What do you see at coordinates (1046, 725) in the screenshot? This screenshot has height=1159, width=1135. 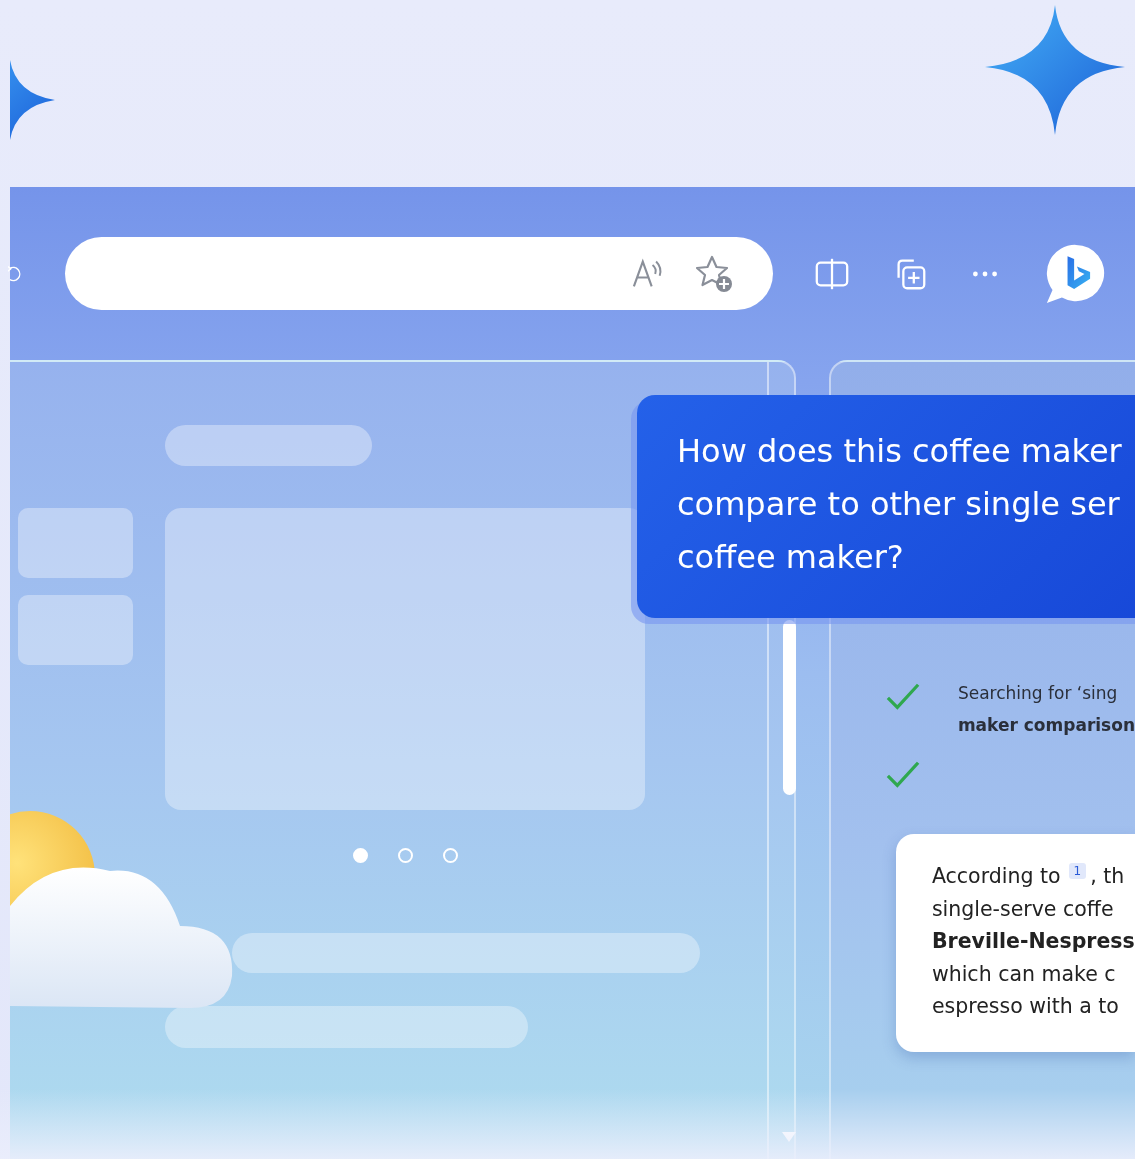 I see `search-status-text: maker comparison` at bounding box center [1046, 725].